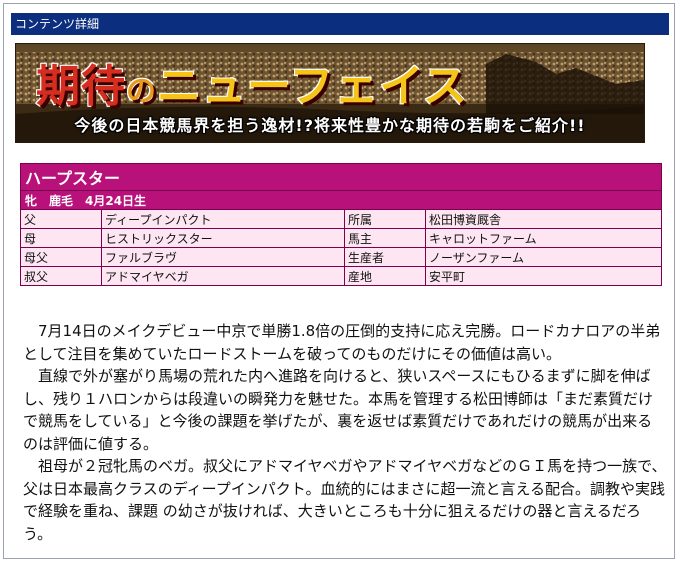 The image size is (680, 562). Describe the element at coordinates (223, 257) in the screenshot. I see `row-value: ファルブラヴ` at that location.